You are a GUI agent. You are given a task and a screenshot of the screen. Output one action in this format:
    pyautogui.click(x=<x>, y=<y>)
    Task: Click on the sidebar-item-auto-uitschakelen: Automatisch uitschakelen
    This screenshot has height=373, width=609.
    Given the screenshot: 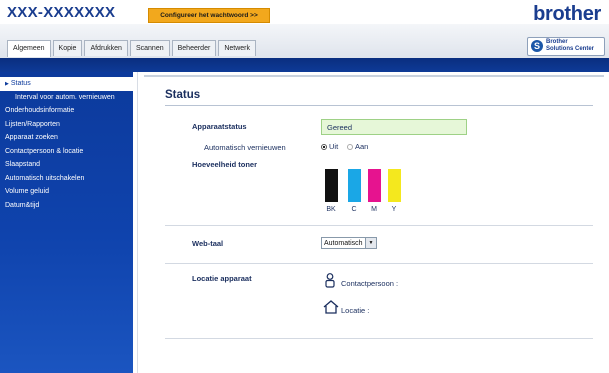 What is the action you would take?
    pyautogui.click(x=66, y=179)
    